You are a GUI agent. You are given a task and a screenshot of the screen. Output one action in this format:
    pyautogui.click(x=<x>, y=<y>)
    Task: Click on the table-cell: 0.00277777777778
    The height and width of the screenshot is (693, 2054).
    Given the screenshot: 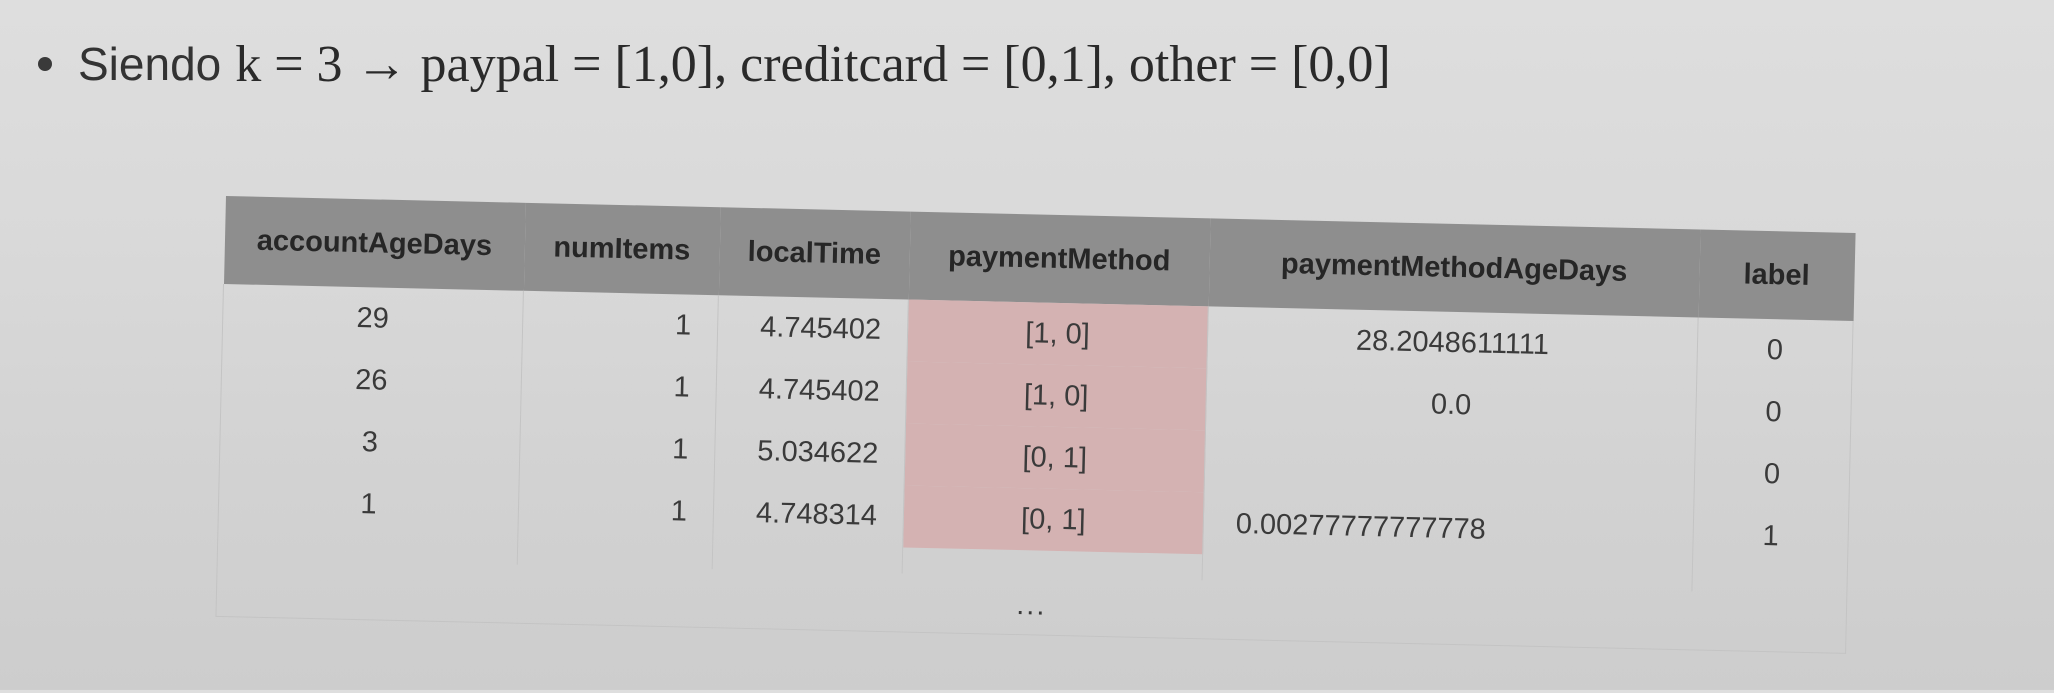 What is the action you would take?
    pyautogui.click(x=1448, y=529)
    